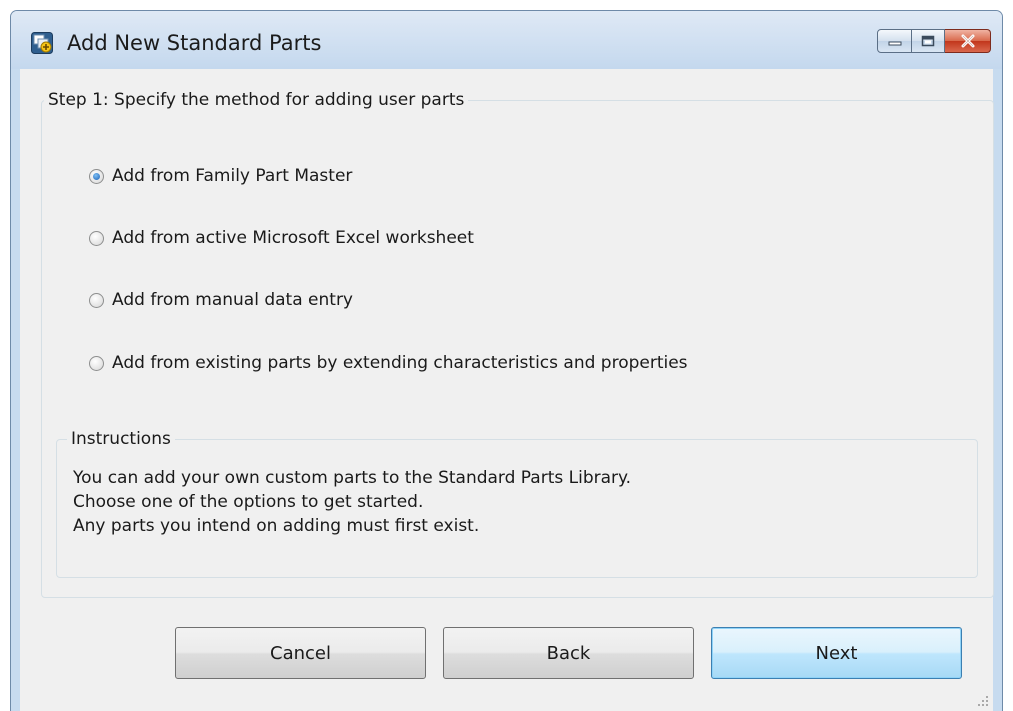 This screenshot has height=711, width=1013. Describe the element at coordinates (836, 653) in the screenshot. I see `next-button: Next` at that location.